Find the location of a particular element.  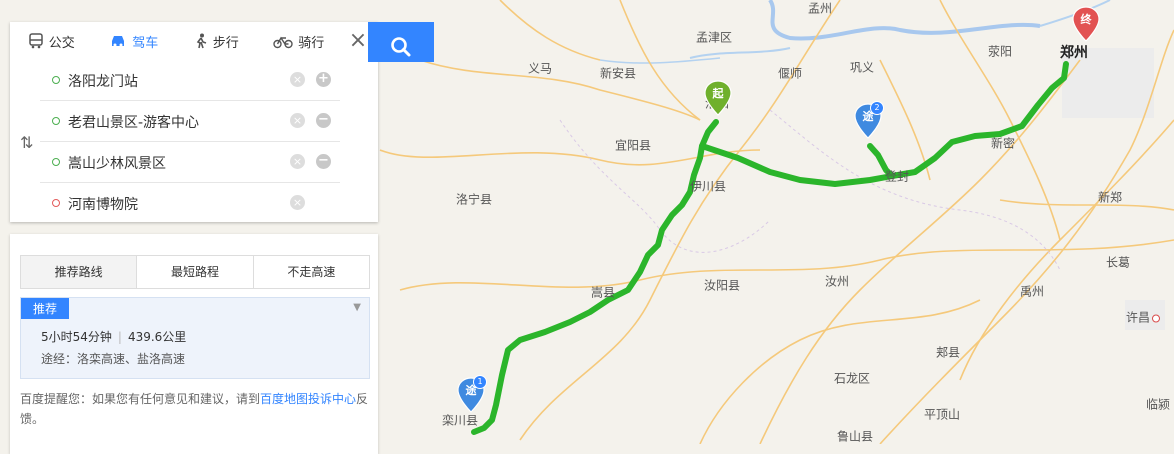

note-prefix: 百度提醒您：如果您有任何意见和建议，请到 is located at coordinates (140, 399).